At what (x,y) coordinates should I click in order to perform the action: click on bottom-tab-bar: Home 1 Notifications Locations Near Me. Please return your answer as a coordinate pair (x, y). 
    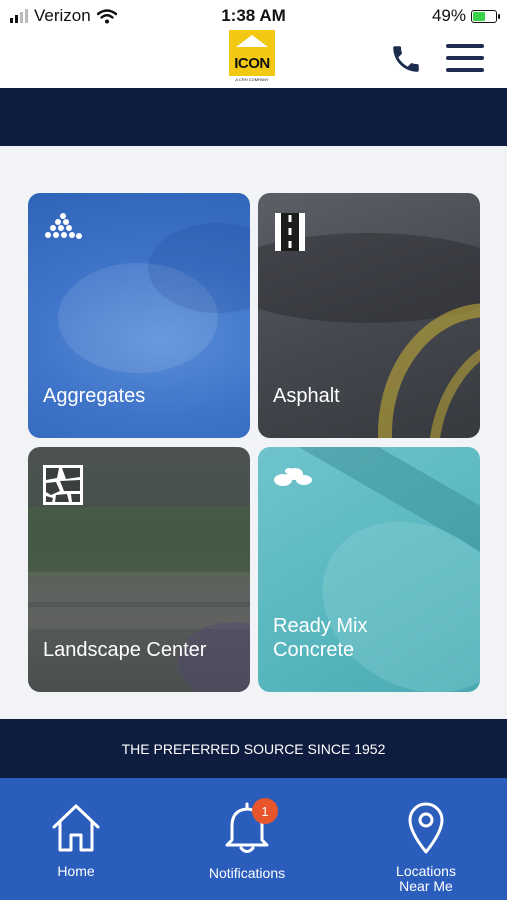
    Looking at the image, I should click on (253, 839).